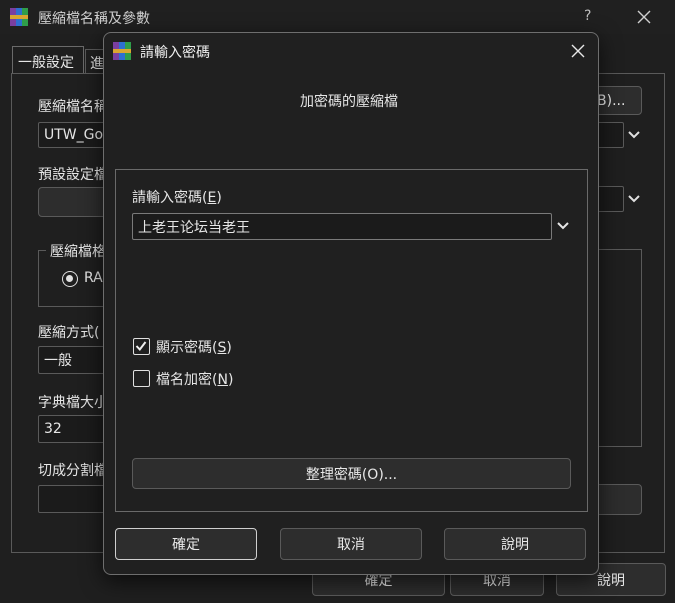  I want to click on dialog-heading: 加密碼的壓縮檔, so click(349, 102).